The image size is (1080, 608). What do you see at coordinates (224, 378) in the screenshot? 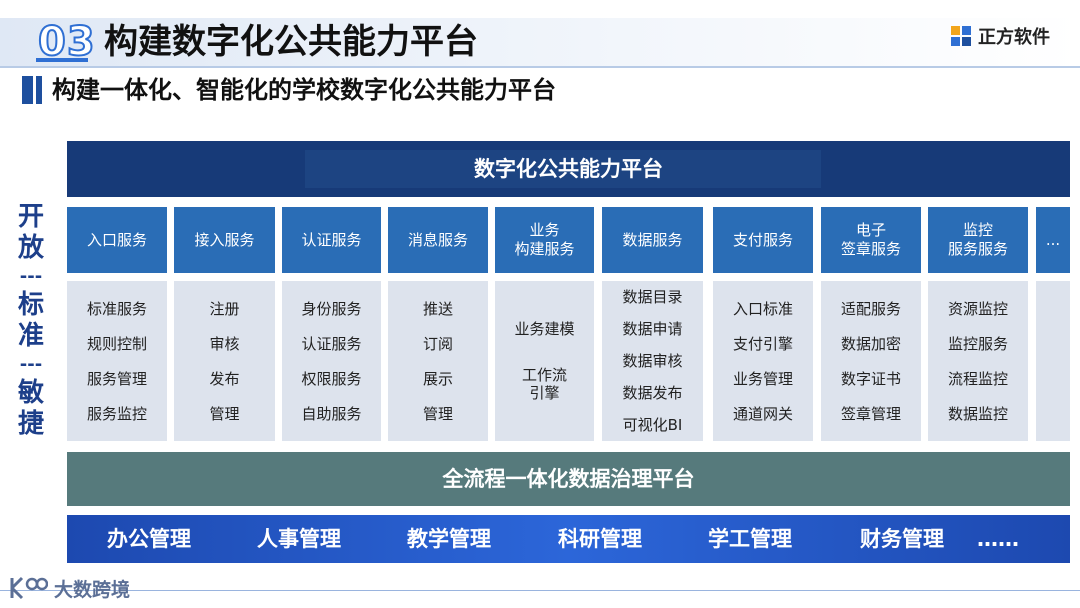
I see `service-item: 发布` at bounding box center [224, 378].